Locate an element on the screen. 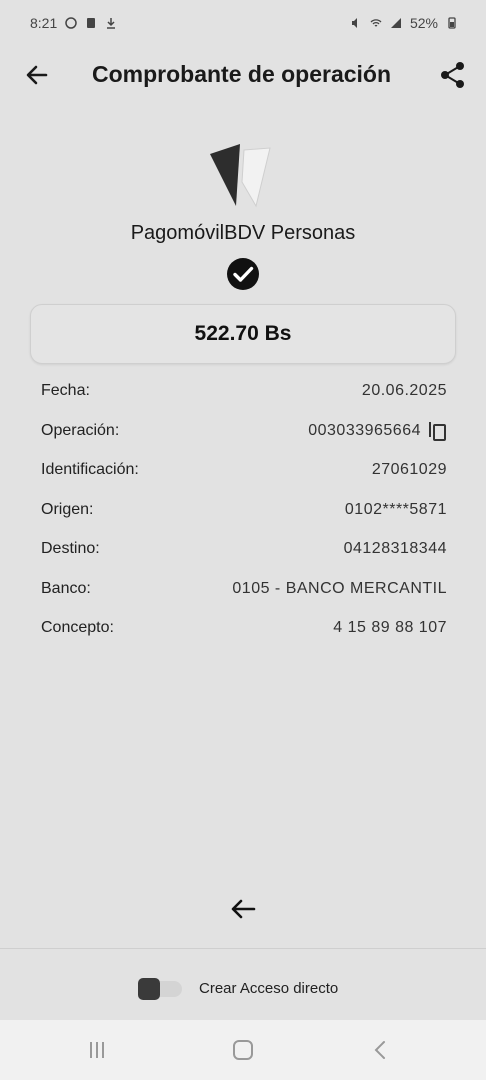  shortcut-section: Crear Acceso directo is located at coordinates (243, 985).